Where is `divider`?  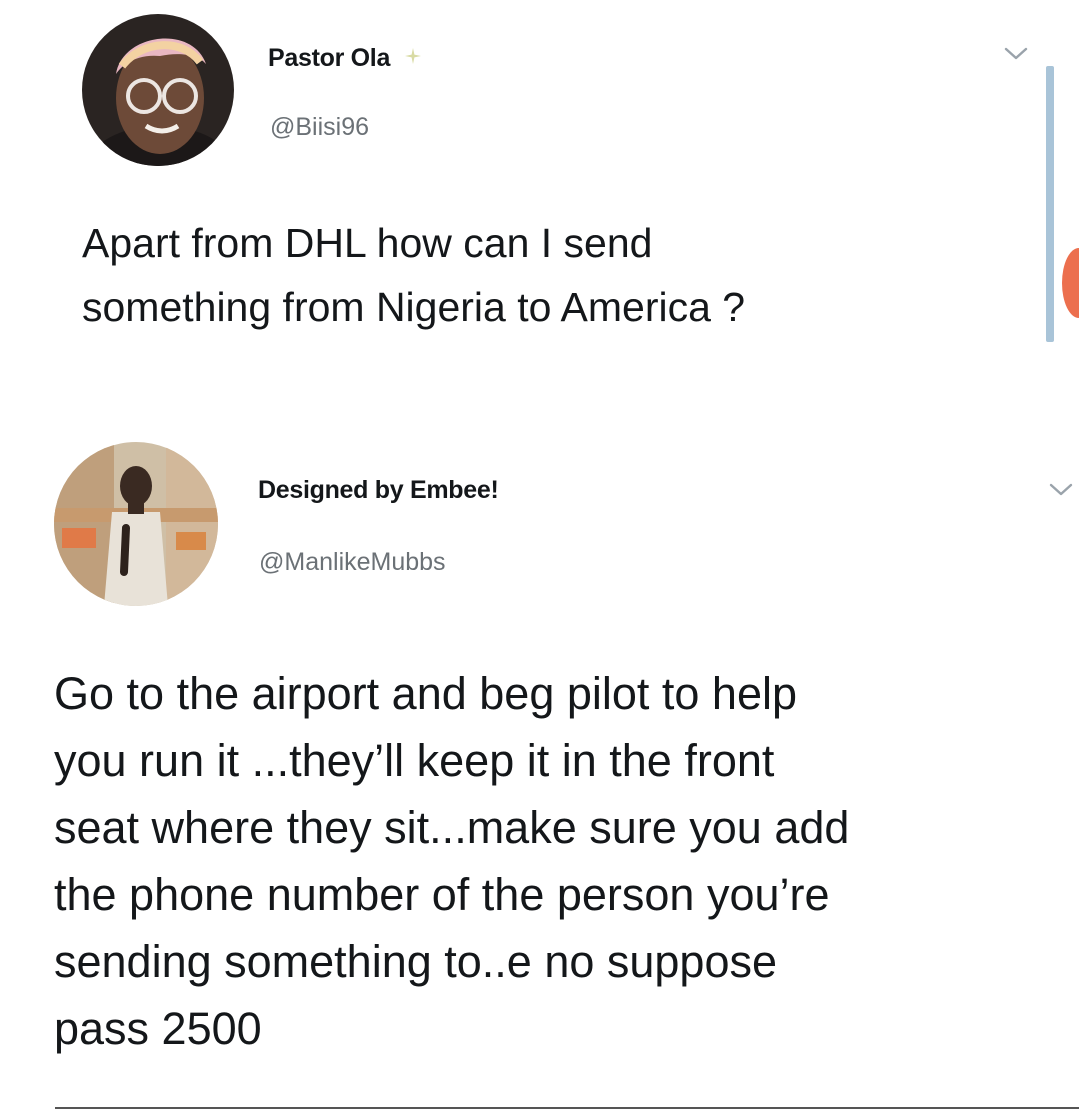 divider is located at coordinates (567, 1108).